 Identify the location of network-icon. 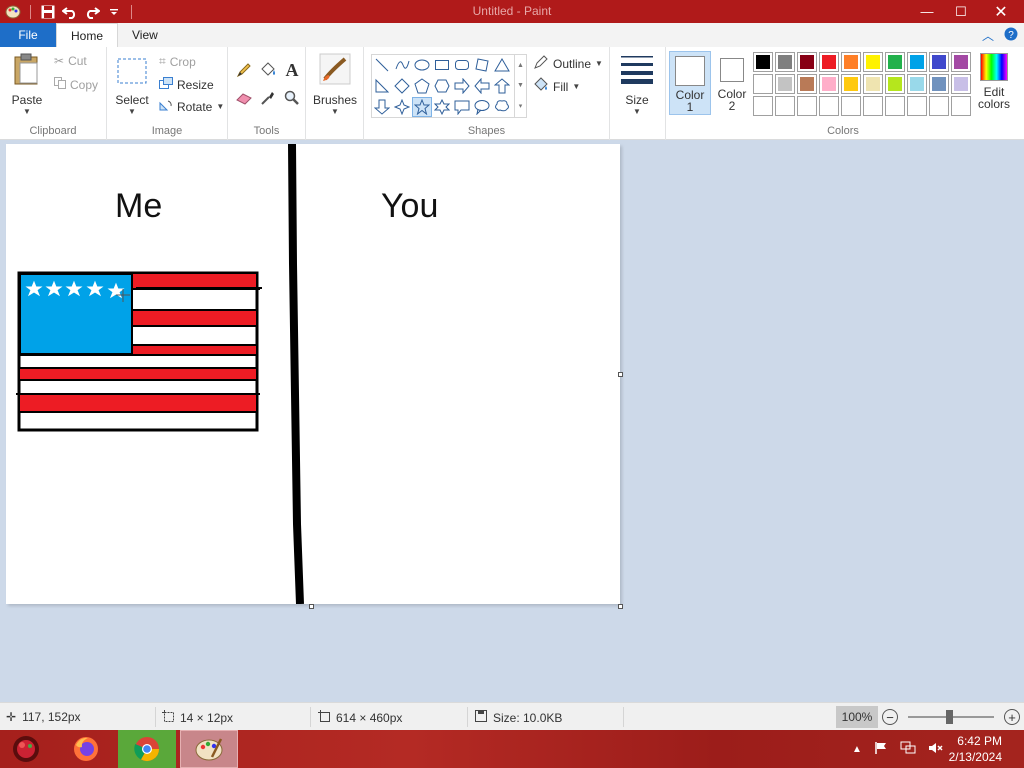
(908, 749).